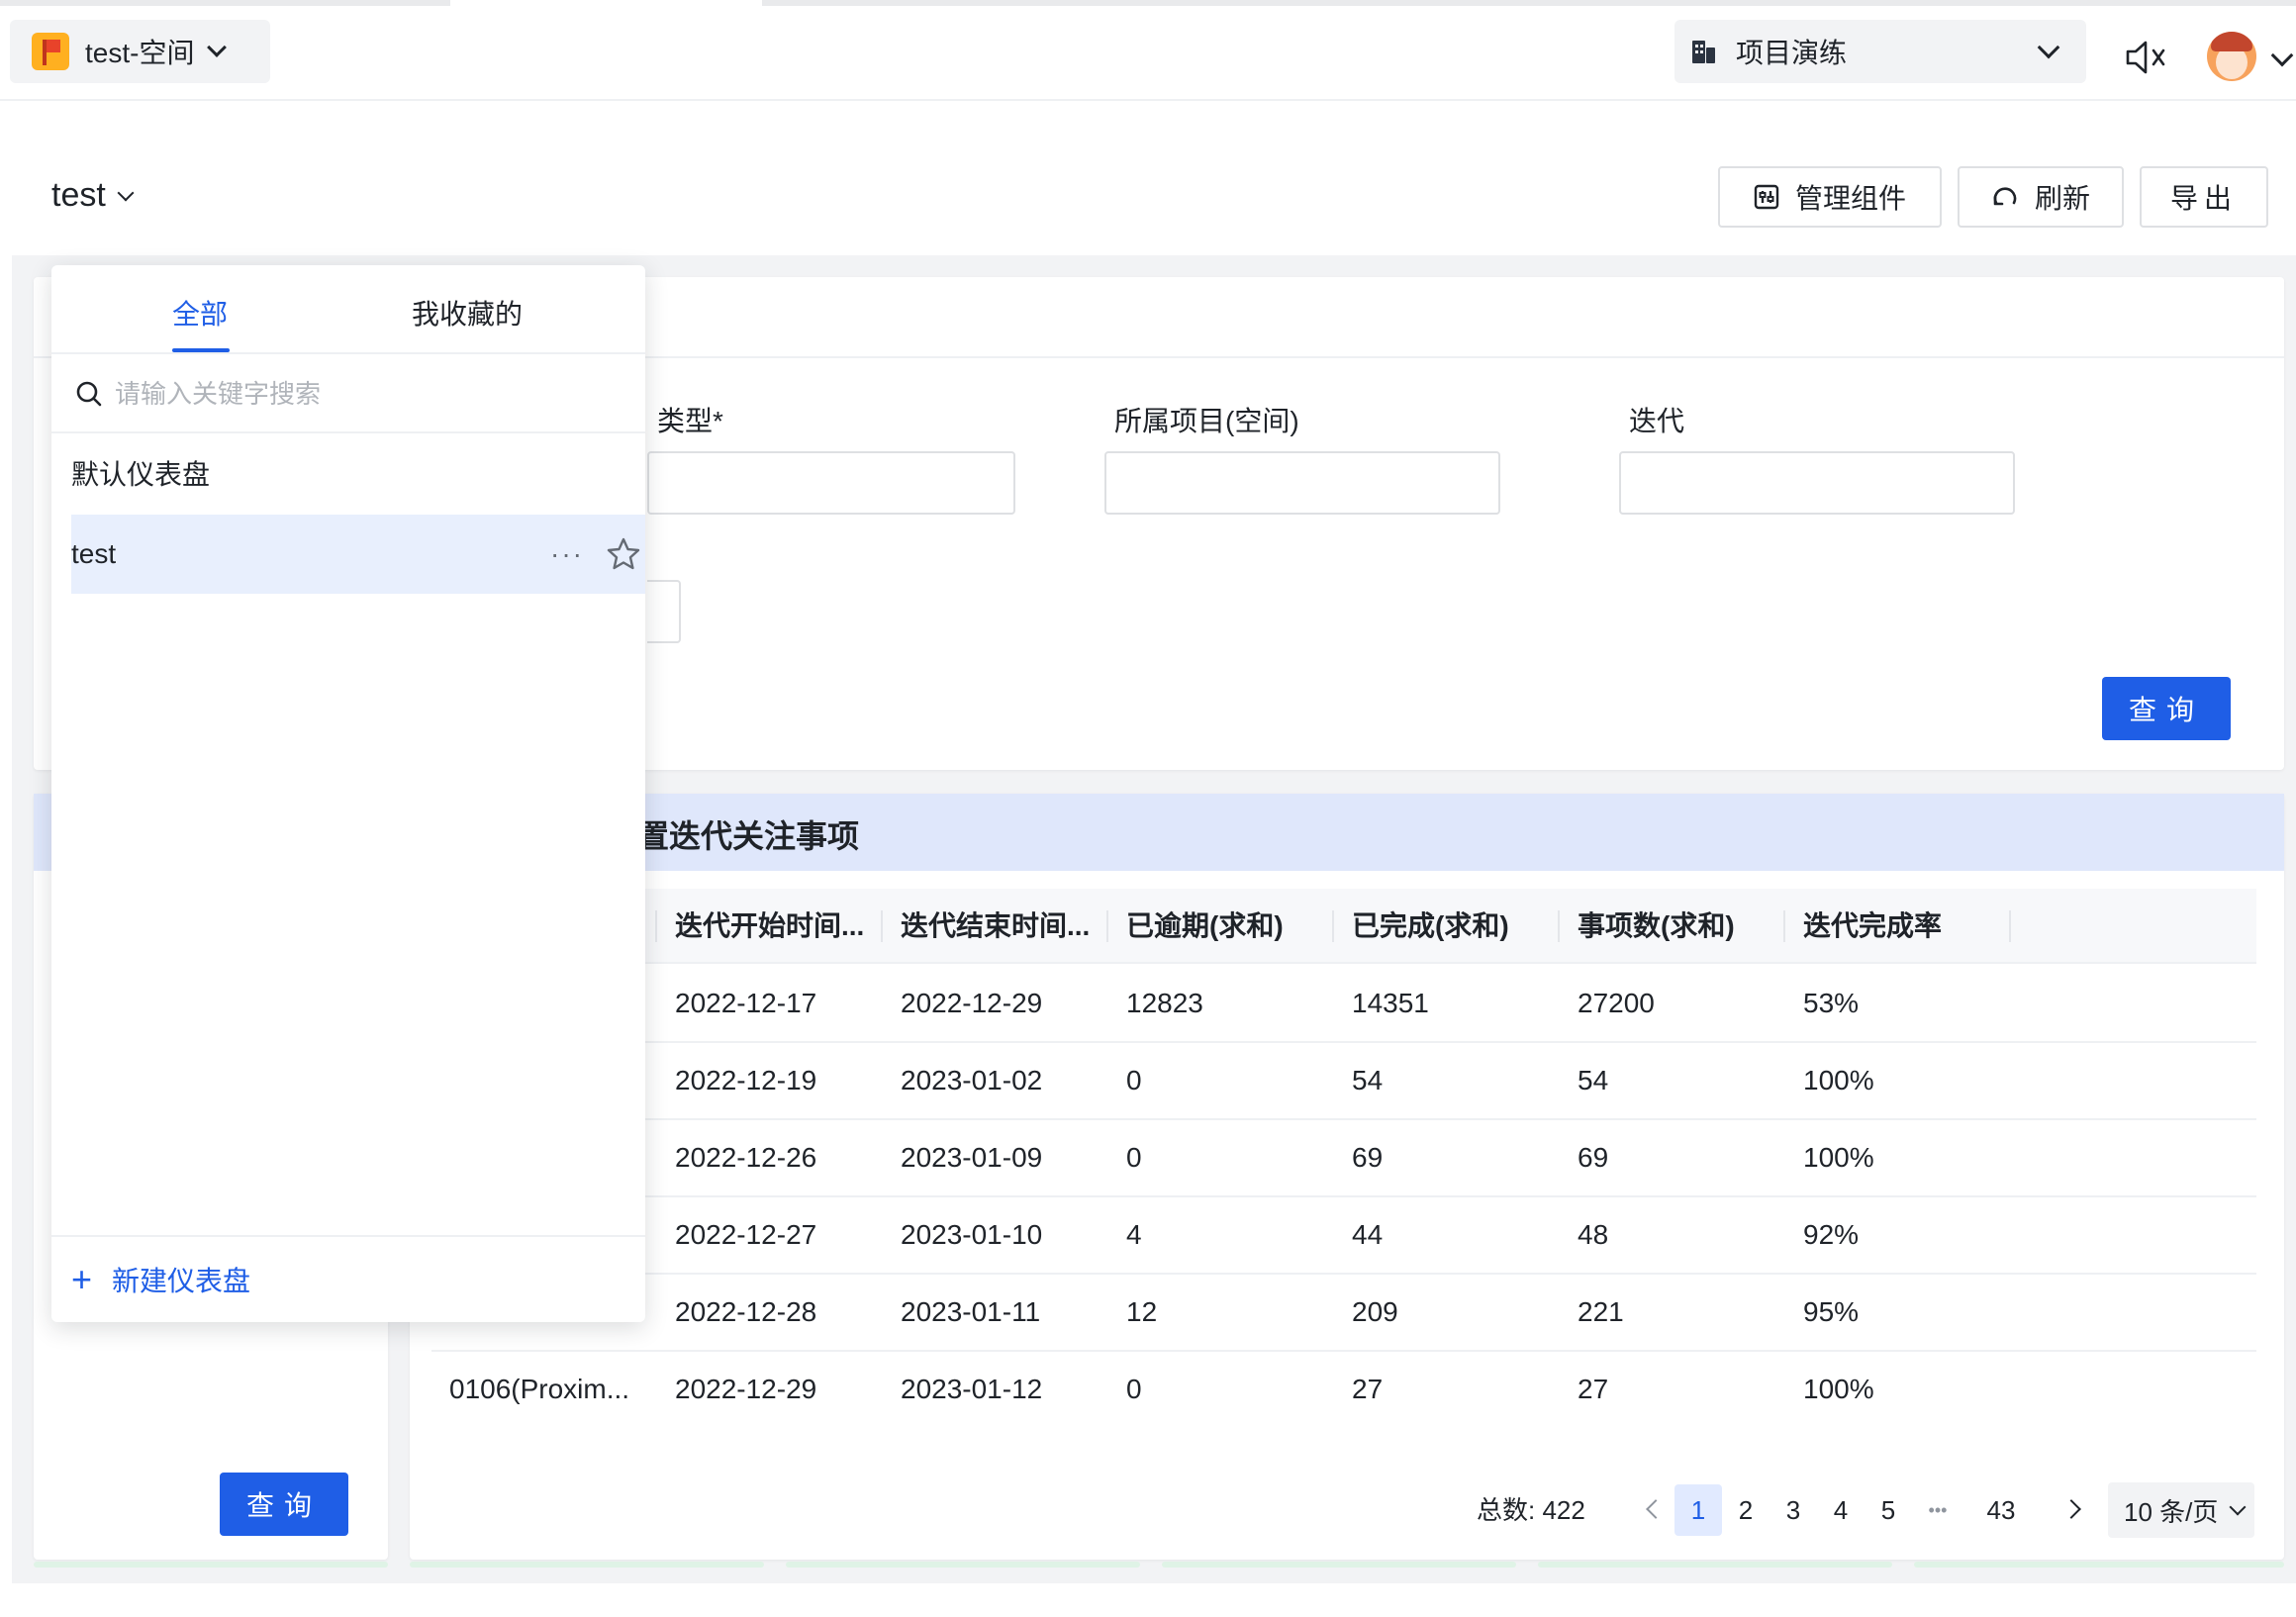  I want to click on more-icon: ···, so click(567, 554).